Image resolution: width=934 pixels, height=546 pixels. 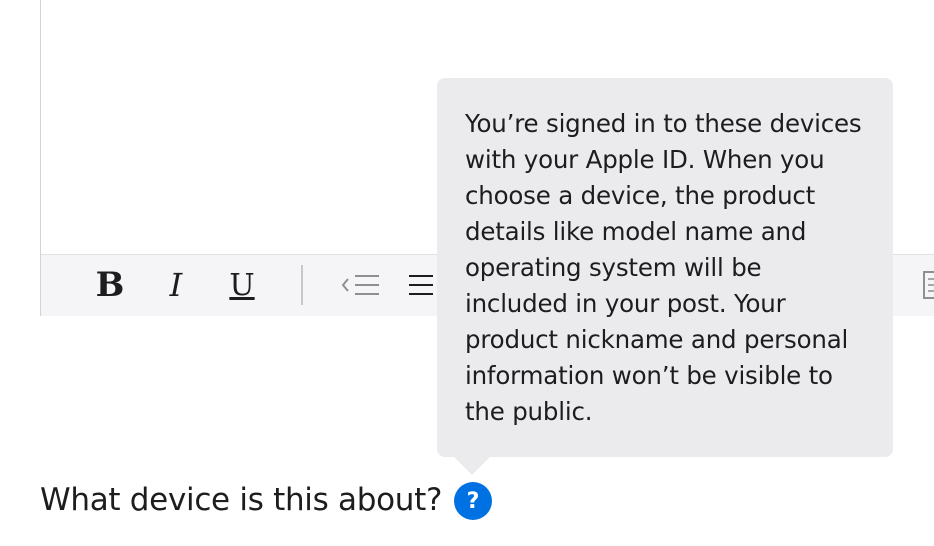 What do you see at coordinates (110, 285) in the screenshot?
I see `bold-button: B` at bounding box center [110, 285].